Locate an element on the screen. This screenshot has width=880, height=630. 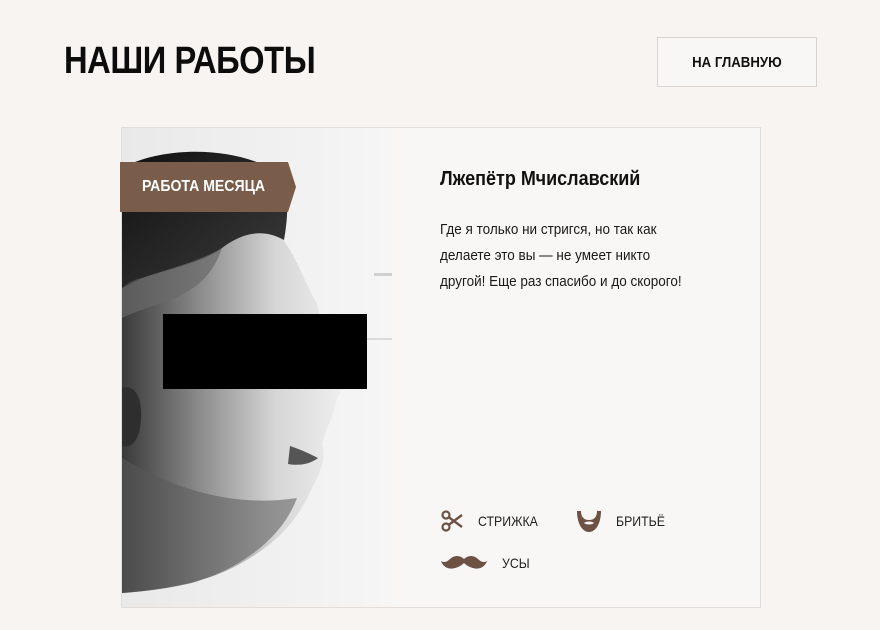
review-line: делаете это вы — не умеет никто is located at coordinates (545, 255).